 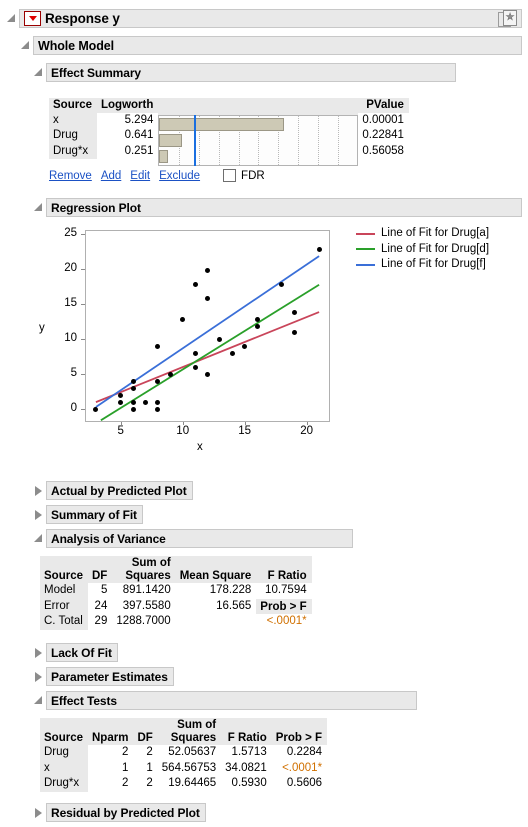 I want to click on cell-sum-of-squares: 564.56753, so click(x=189, y=767).